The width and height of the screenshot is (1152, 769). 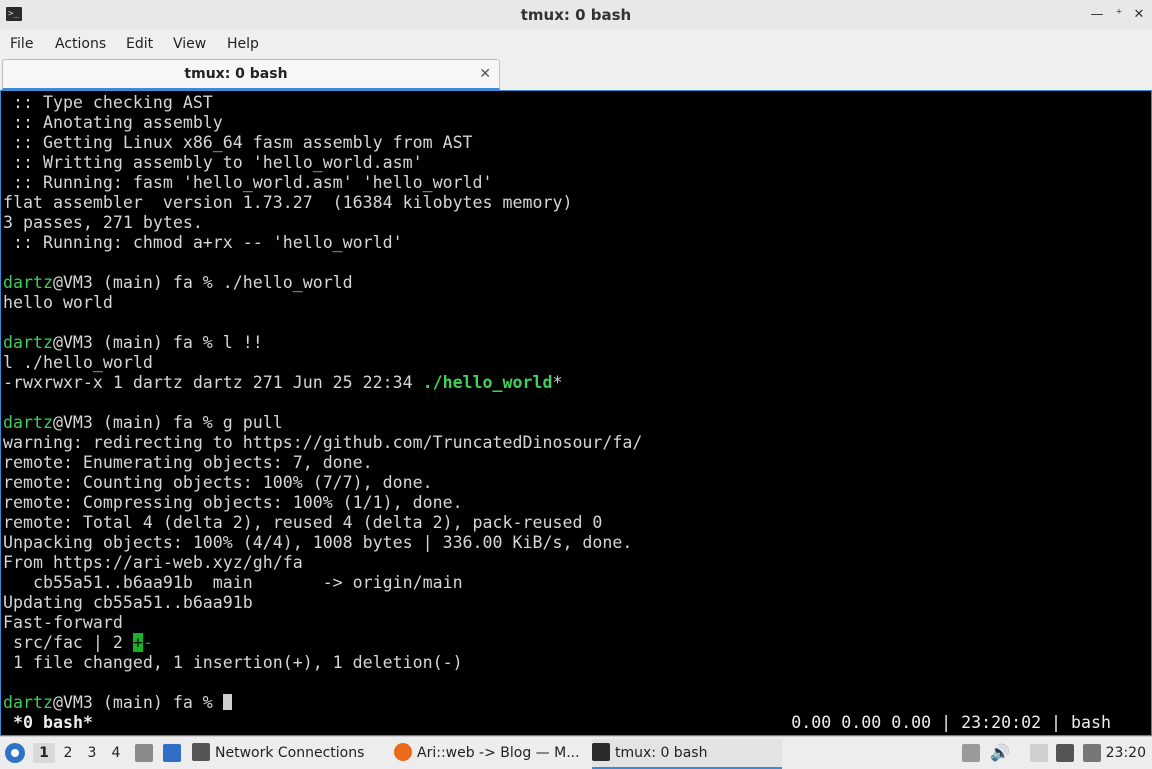 I want to click on prompt-line: dartz@VM3 (main) fa % g pull, so click(x=322, y=423).